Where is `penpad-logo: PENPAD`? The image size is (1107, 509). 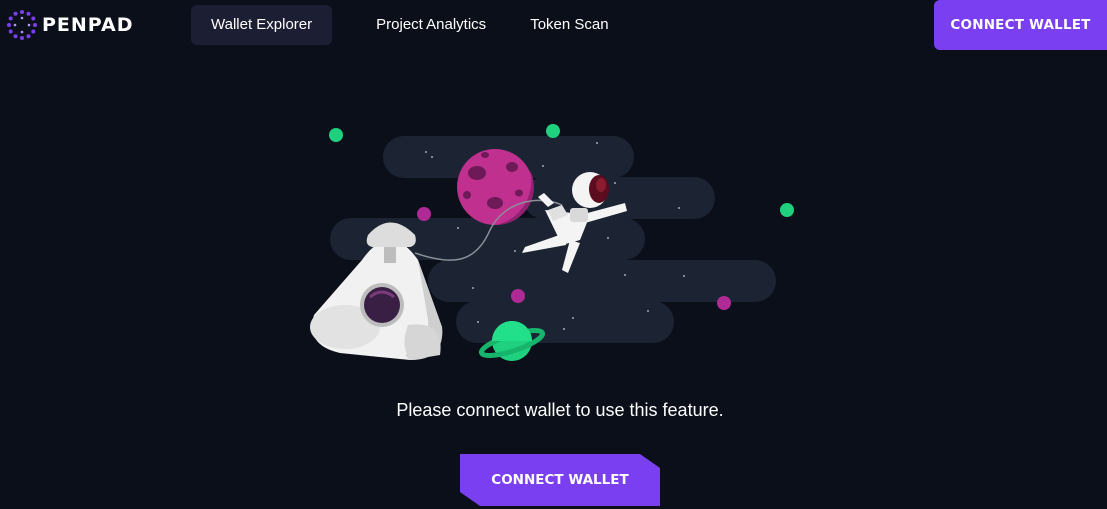
penpad-logo: PENPAD is located at coordinates (69, 25).